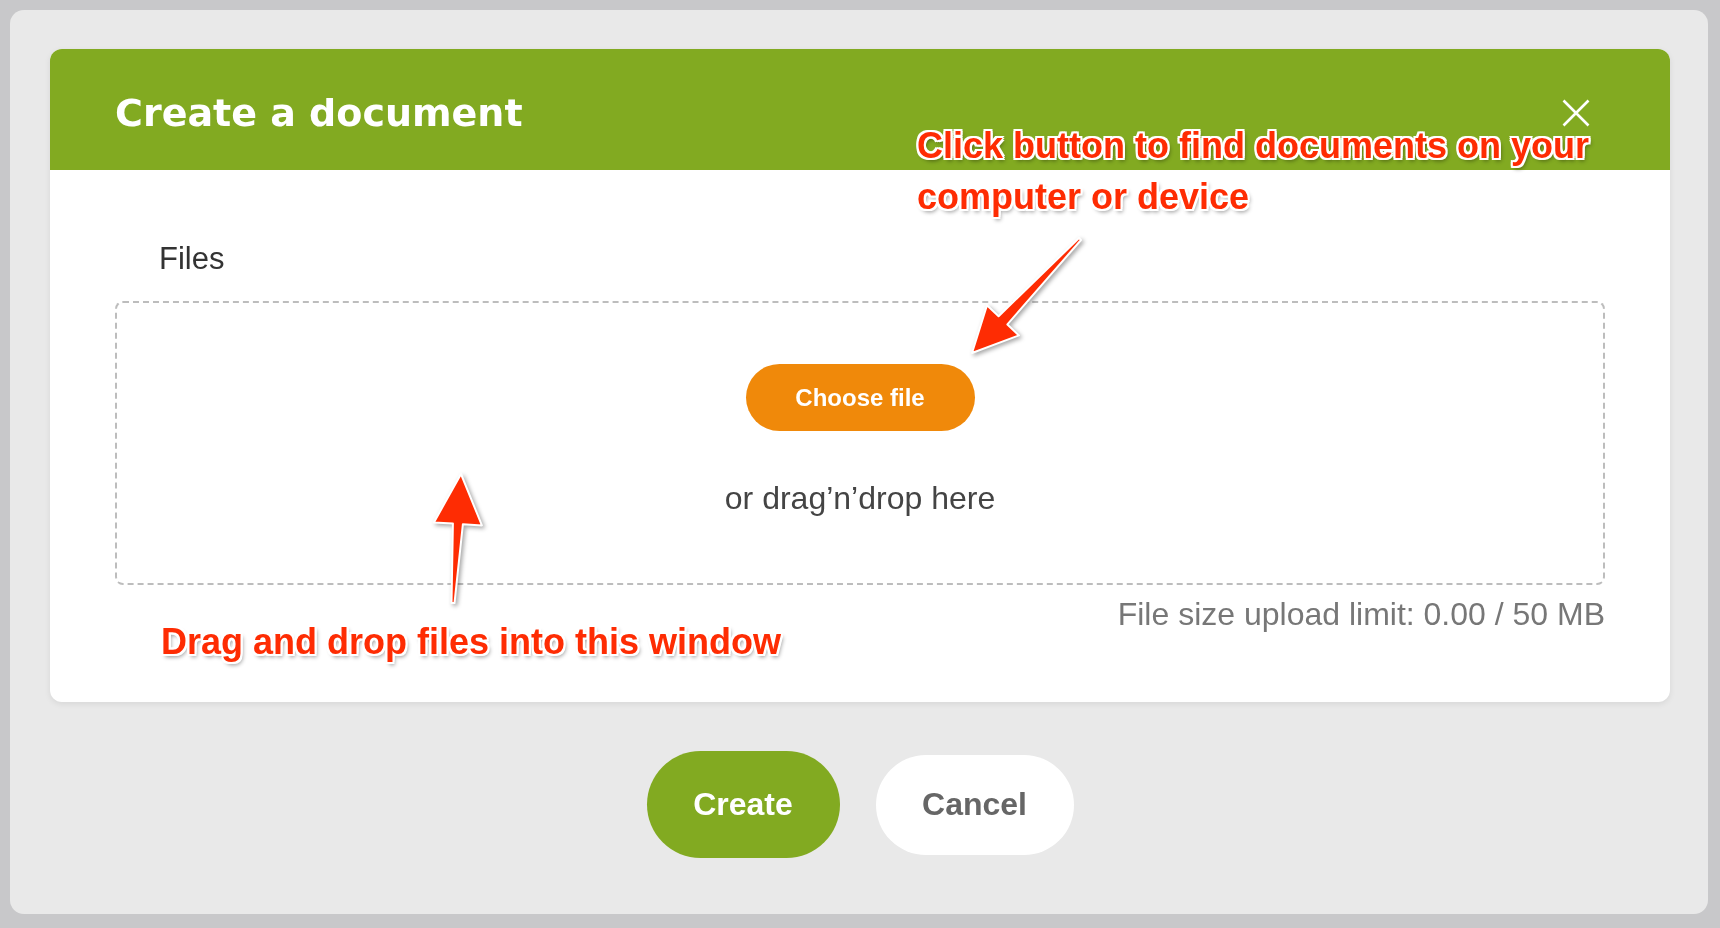 The width and height of the screenshot is (1720, 928). Describe the element at coordinates (1361, 614) in the screenshot. I see `size-limit-text: File size upload limit: 0.00 / 50 MB` at that location.